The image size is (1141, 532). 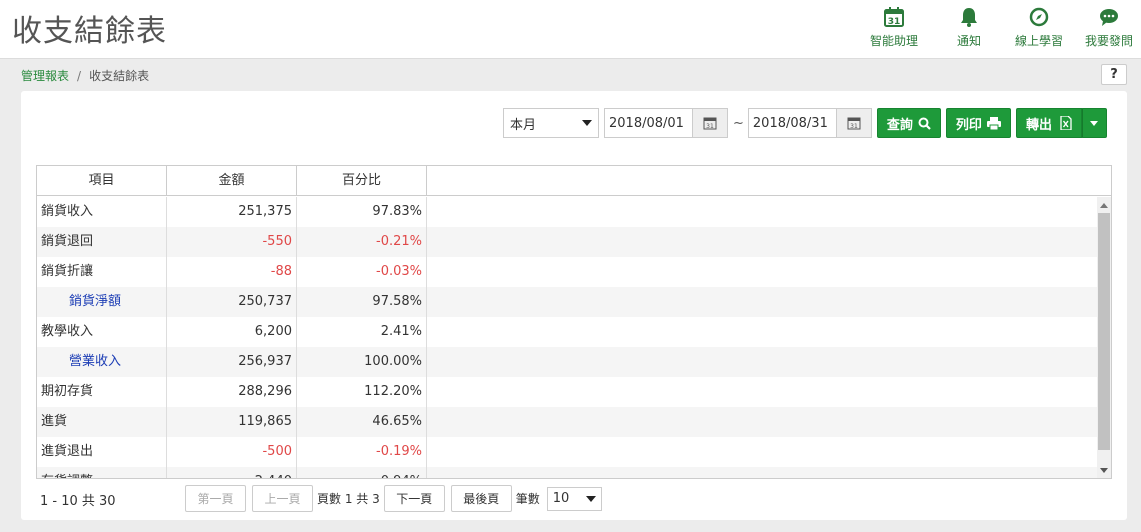 I want to click on table-row: 銷貨退回 -550 -0.21%, so click(x=567, y=242).